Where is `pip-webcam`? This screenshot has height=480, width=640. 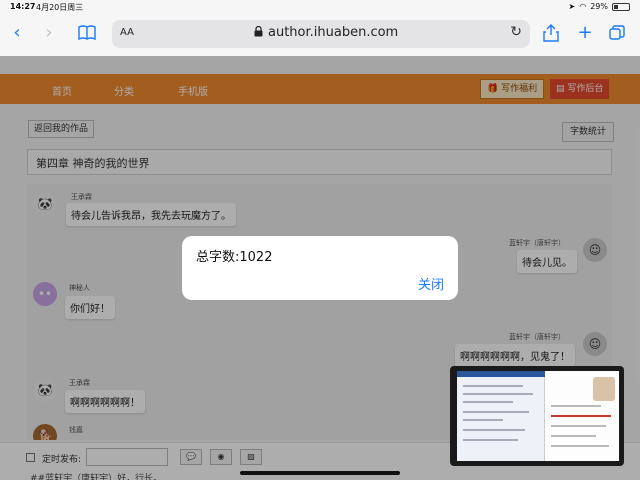 pip-webcam is located at coordinates (604, 389).